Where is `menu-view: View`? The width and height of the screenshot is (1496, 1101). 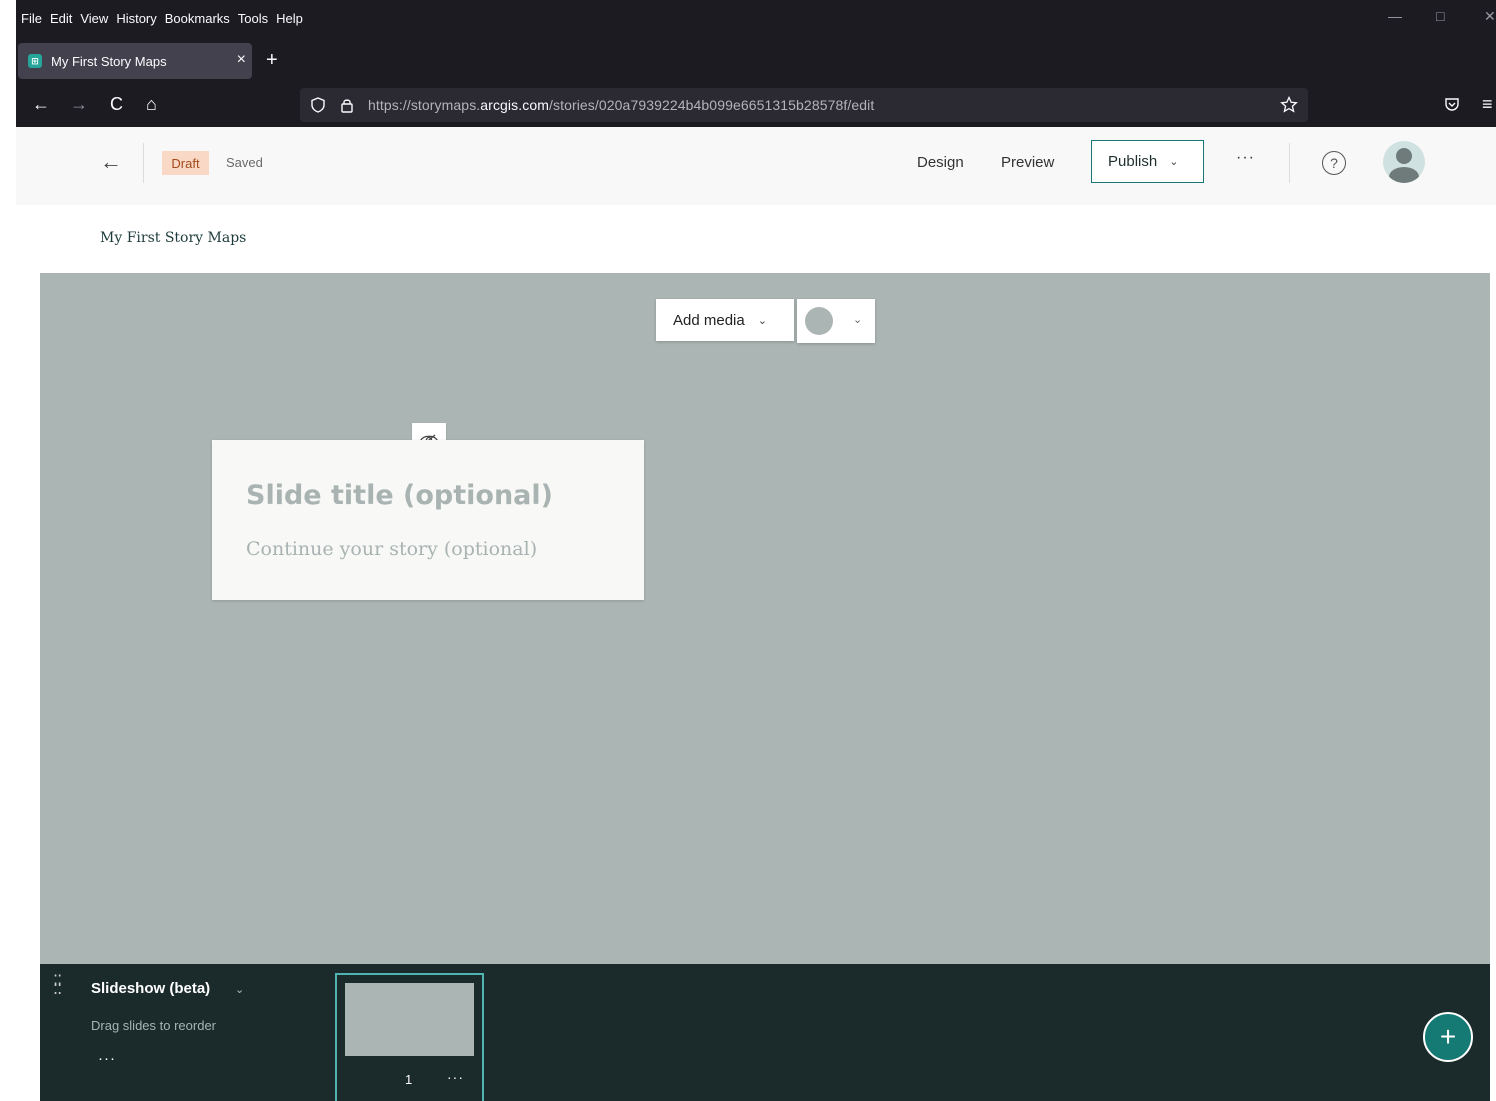
menu-view: View is located at coordinates (94, 18).